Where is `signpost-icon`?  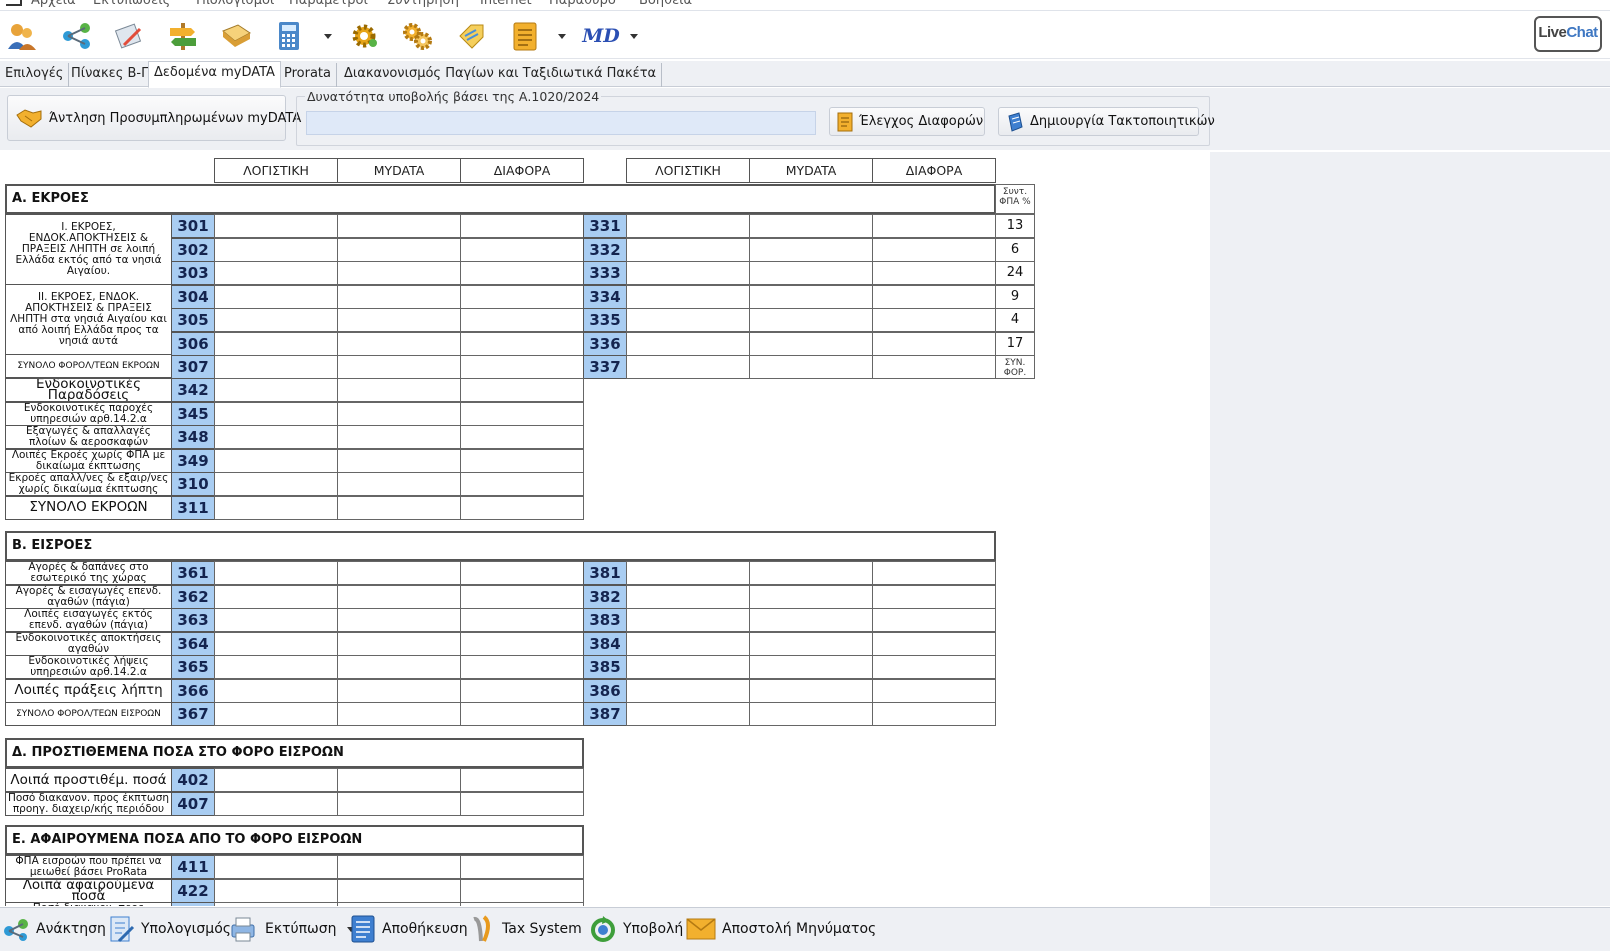 signpost-icon is located at coordinates (183, 36).